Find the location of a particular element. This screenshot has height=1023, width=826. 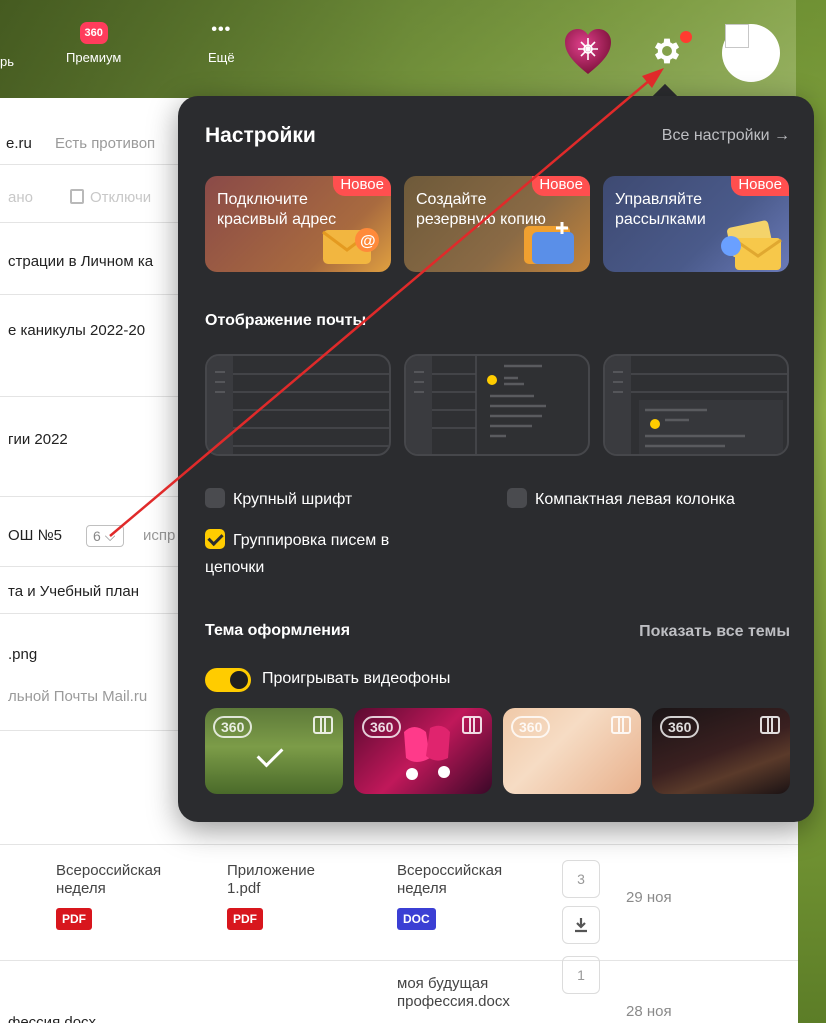

mail-row-subject: страции в Личном ка is located at coordinates (80, 261).